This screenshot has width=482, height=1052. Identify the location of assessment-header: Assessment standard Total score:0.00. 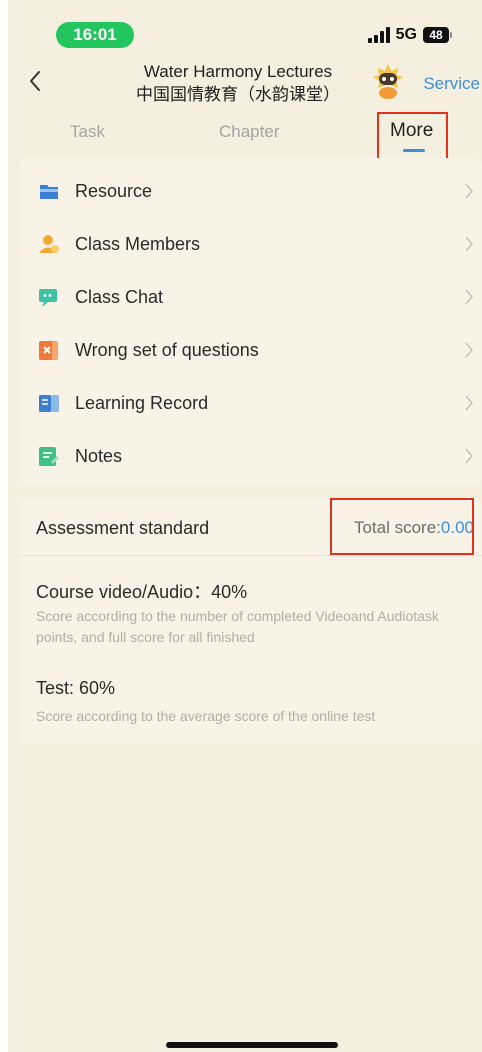
(251, 527).